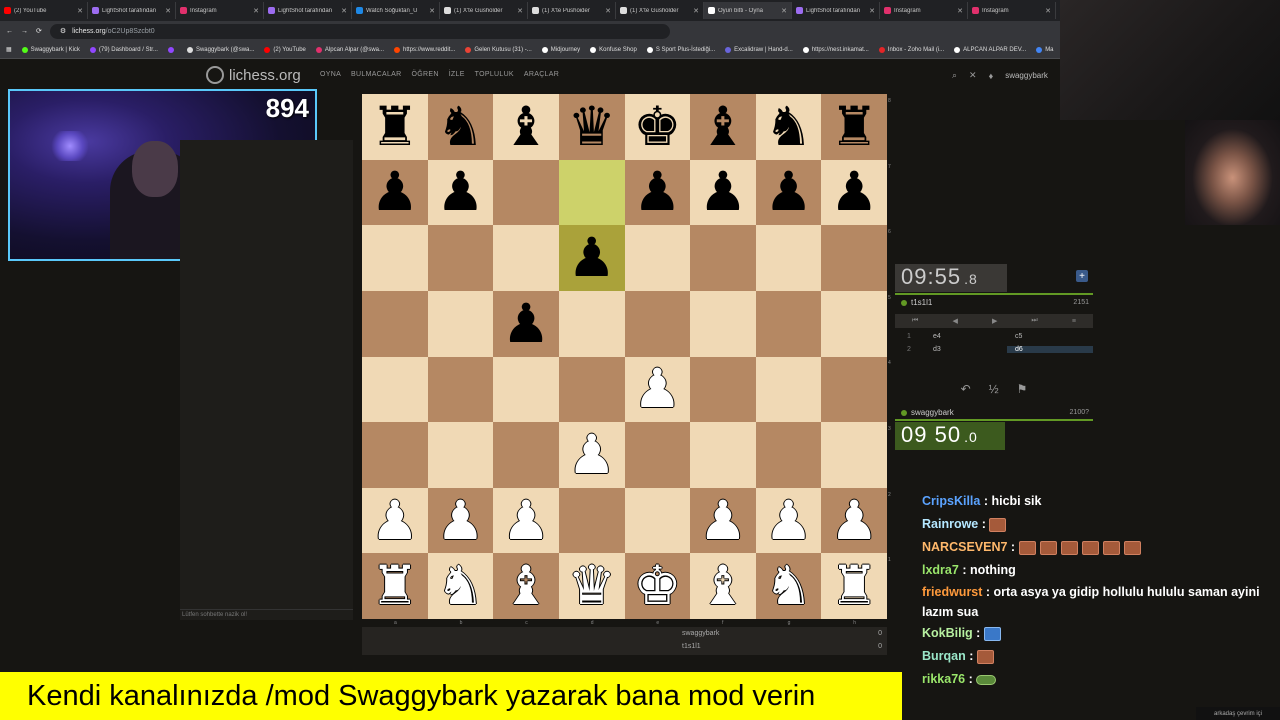  Describe the element at coordinates (973, 75) in the screenshot. I see `close-icon: ✕` at that location.